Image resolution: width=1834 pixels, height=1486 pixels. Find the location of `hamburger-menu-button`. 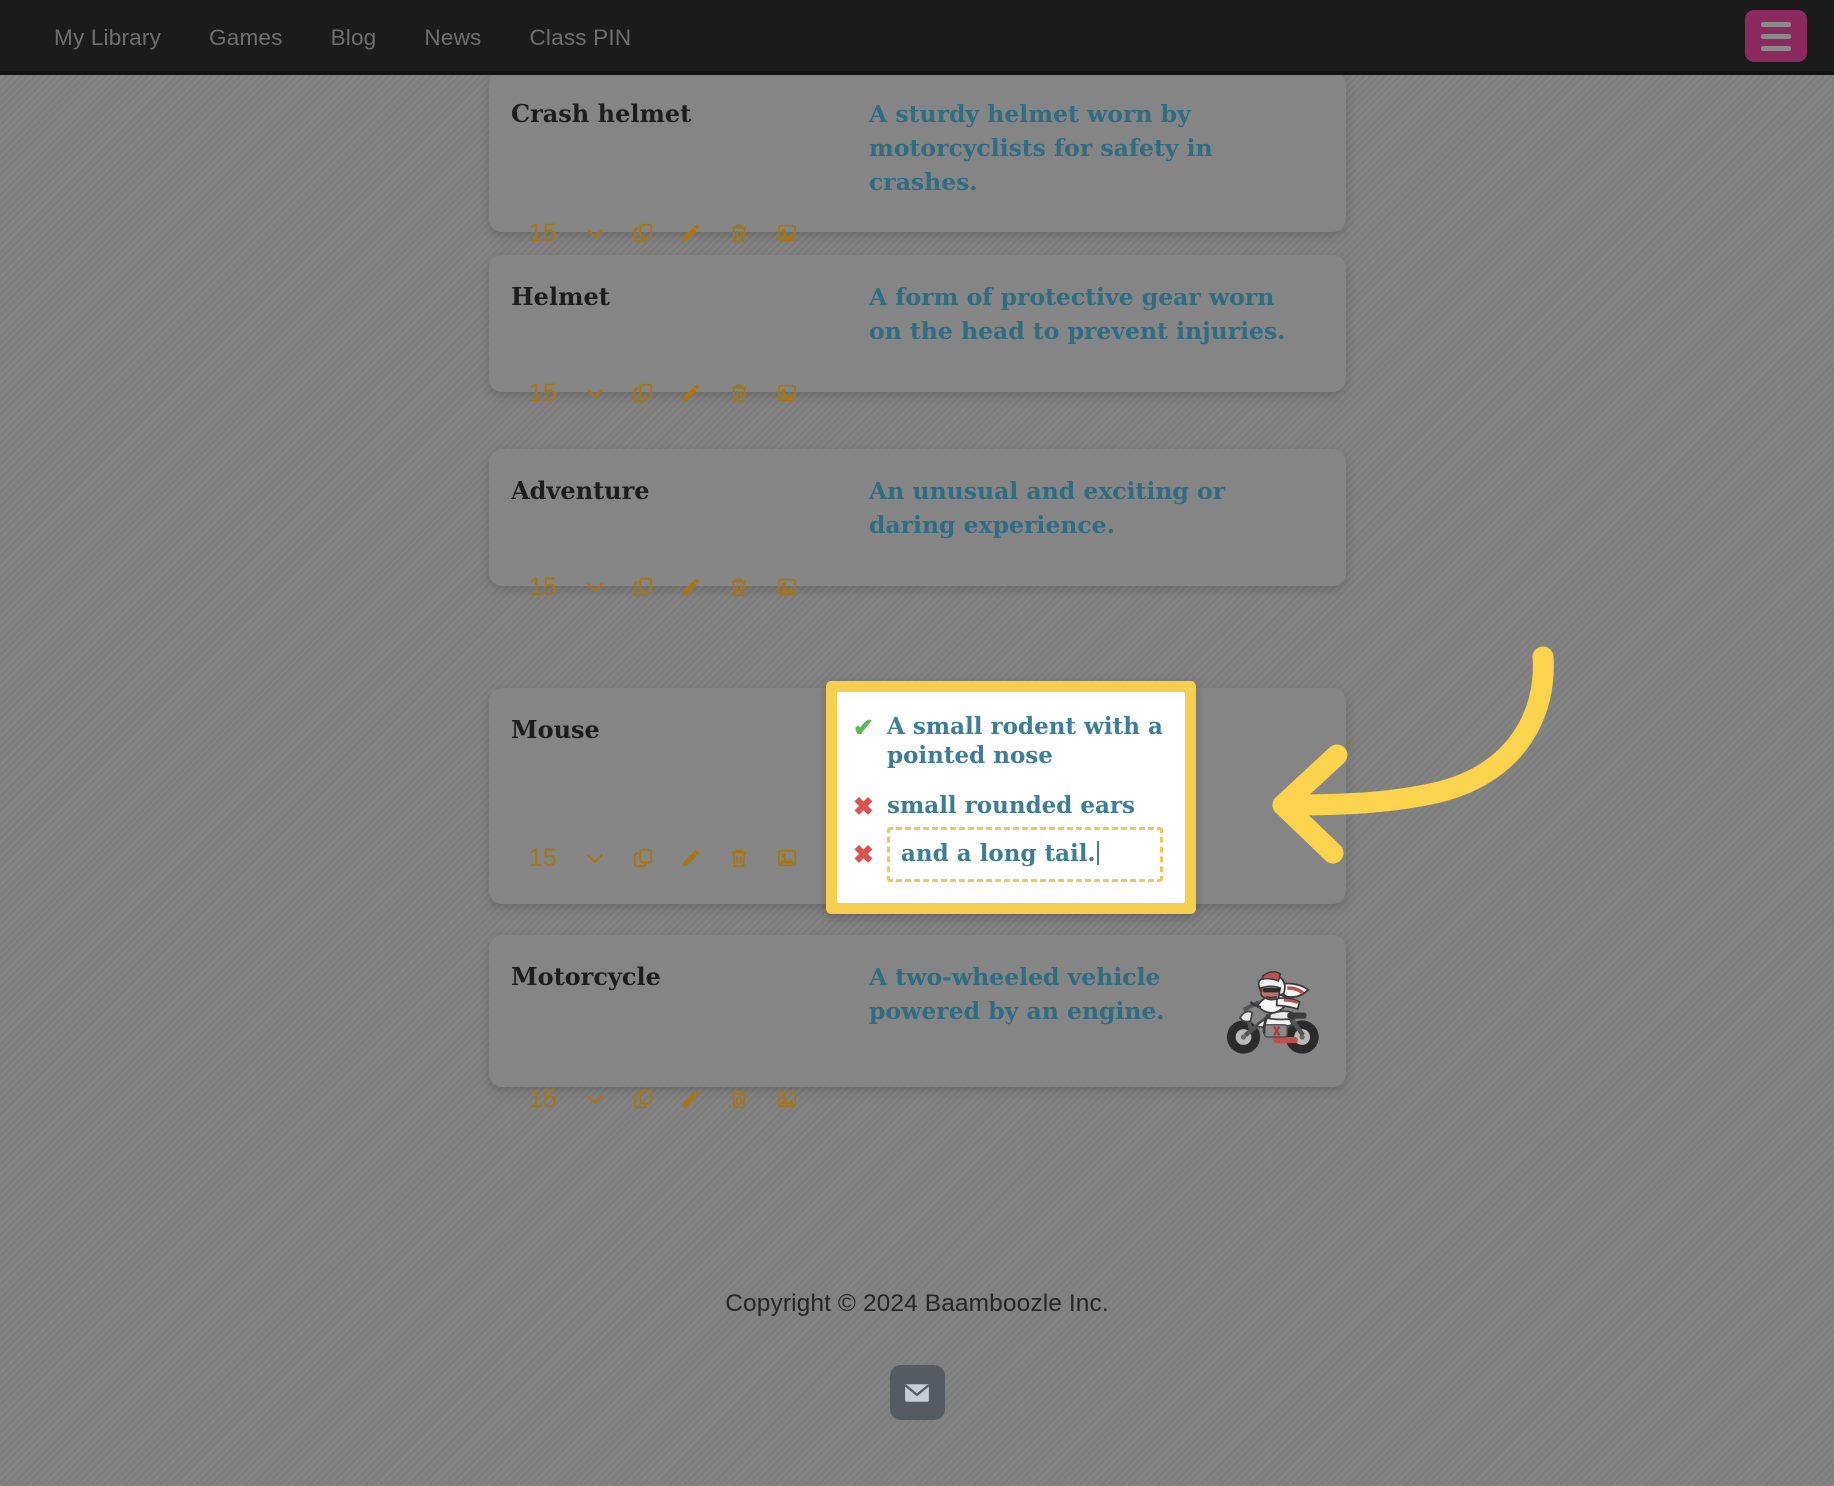

hamburger-menu-button is located at coordinates (1776, 36).